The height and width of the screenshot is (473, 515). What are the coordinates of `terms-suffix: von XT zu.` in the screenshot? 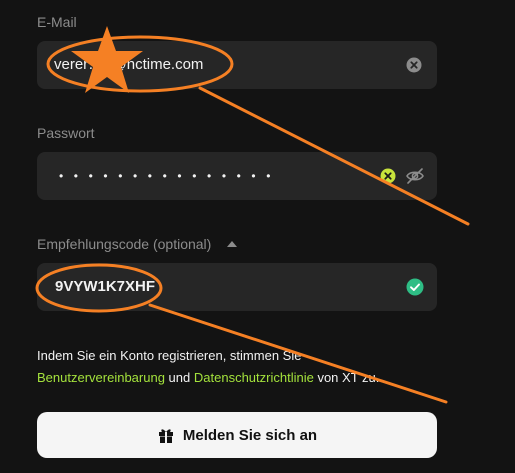 It's located at (348, 377).